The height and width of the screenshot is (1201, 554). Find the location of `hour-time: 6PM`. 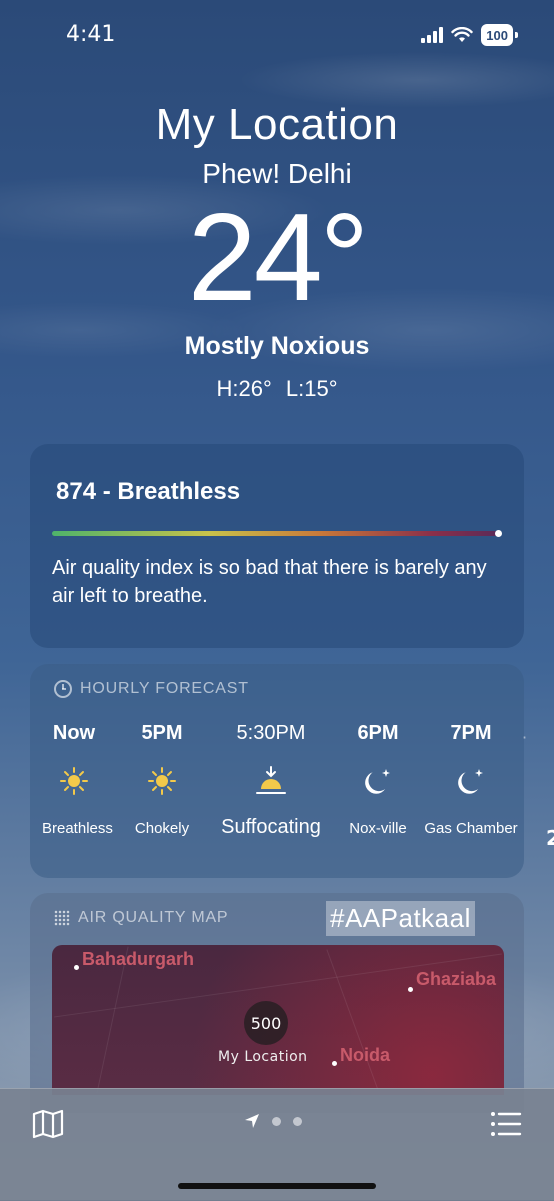

hour-time: 6PM is located at coordinates (378, 733).